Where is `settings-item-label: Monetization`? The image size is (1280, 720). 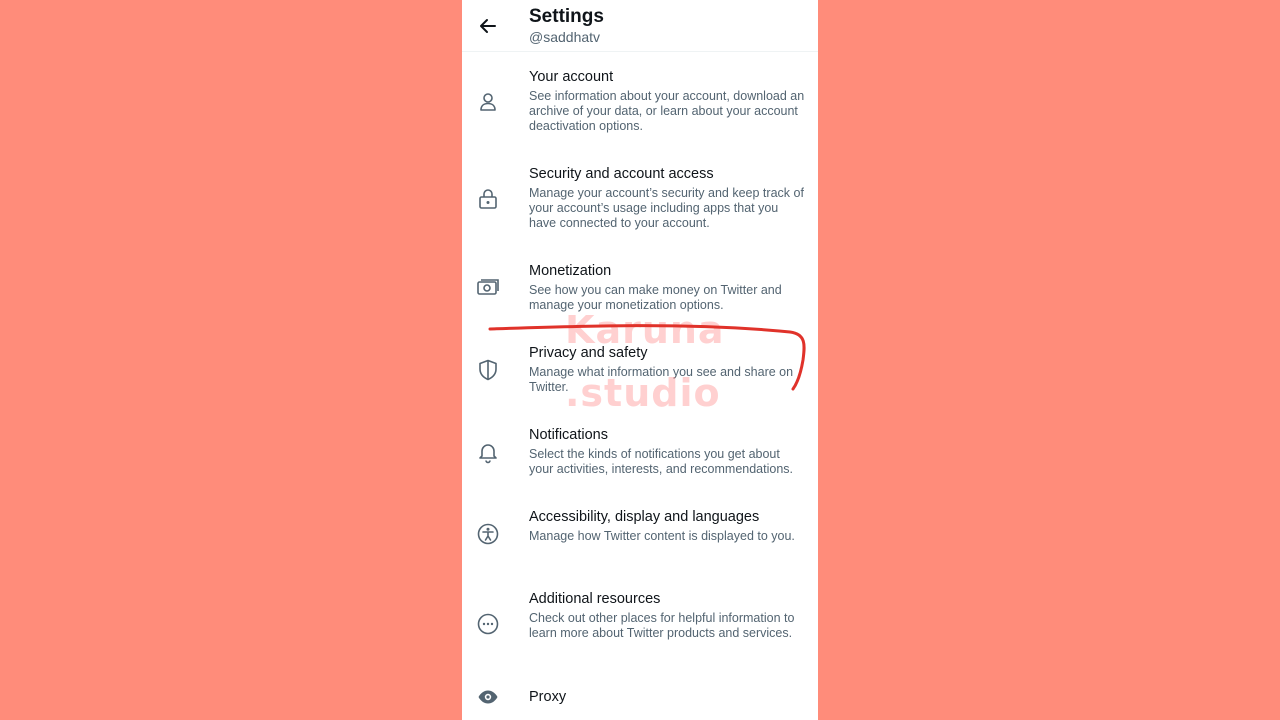
settings-item-label: Monetization is located at coordinates (570, 271).